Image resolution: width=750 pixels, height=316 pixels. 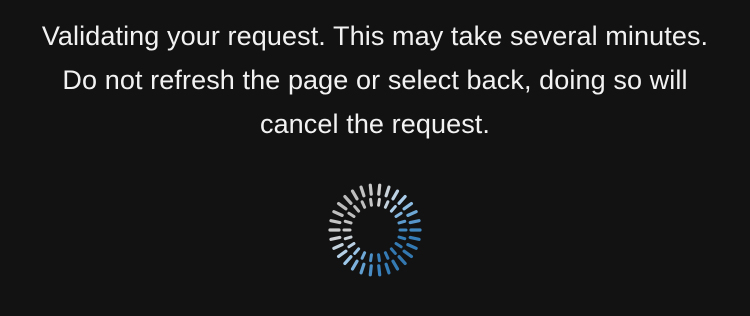 I want to click on status-message-line-3: cancel the request., so click(x=375, y=124).